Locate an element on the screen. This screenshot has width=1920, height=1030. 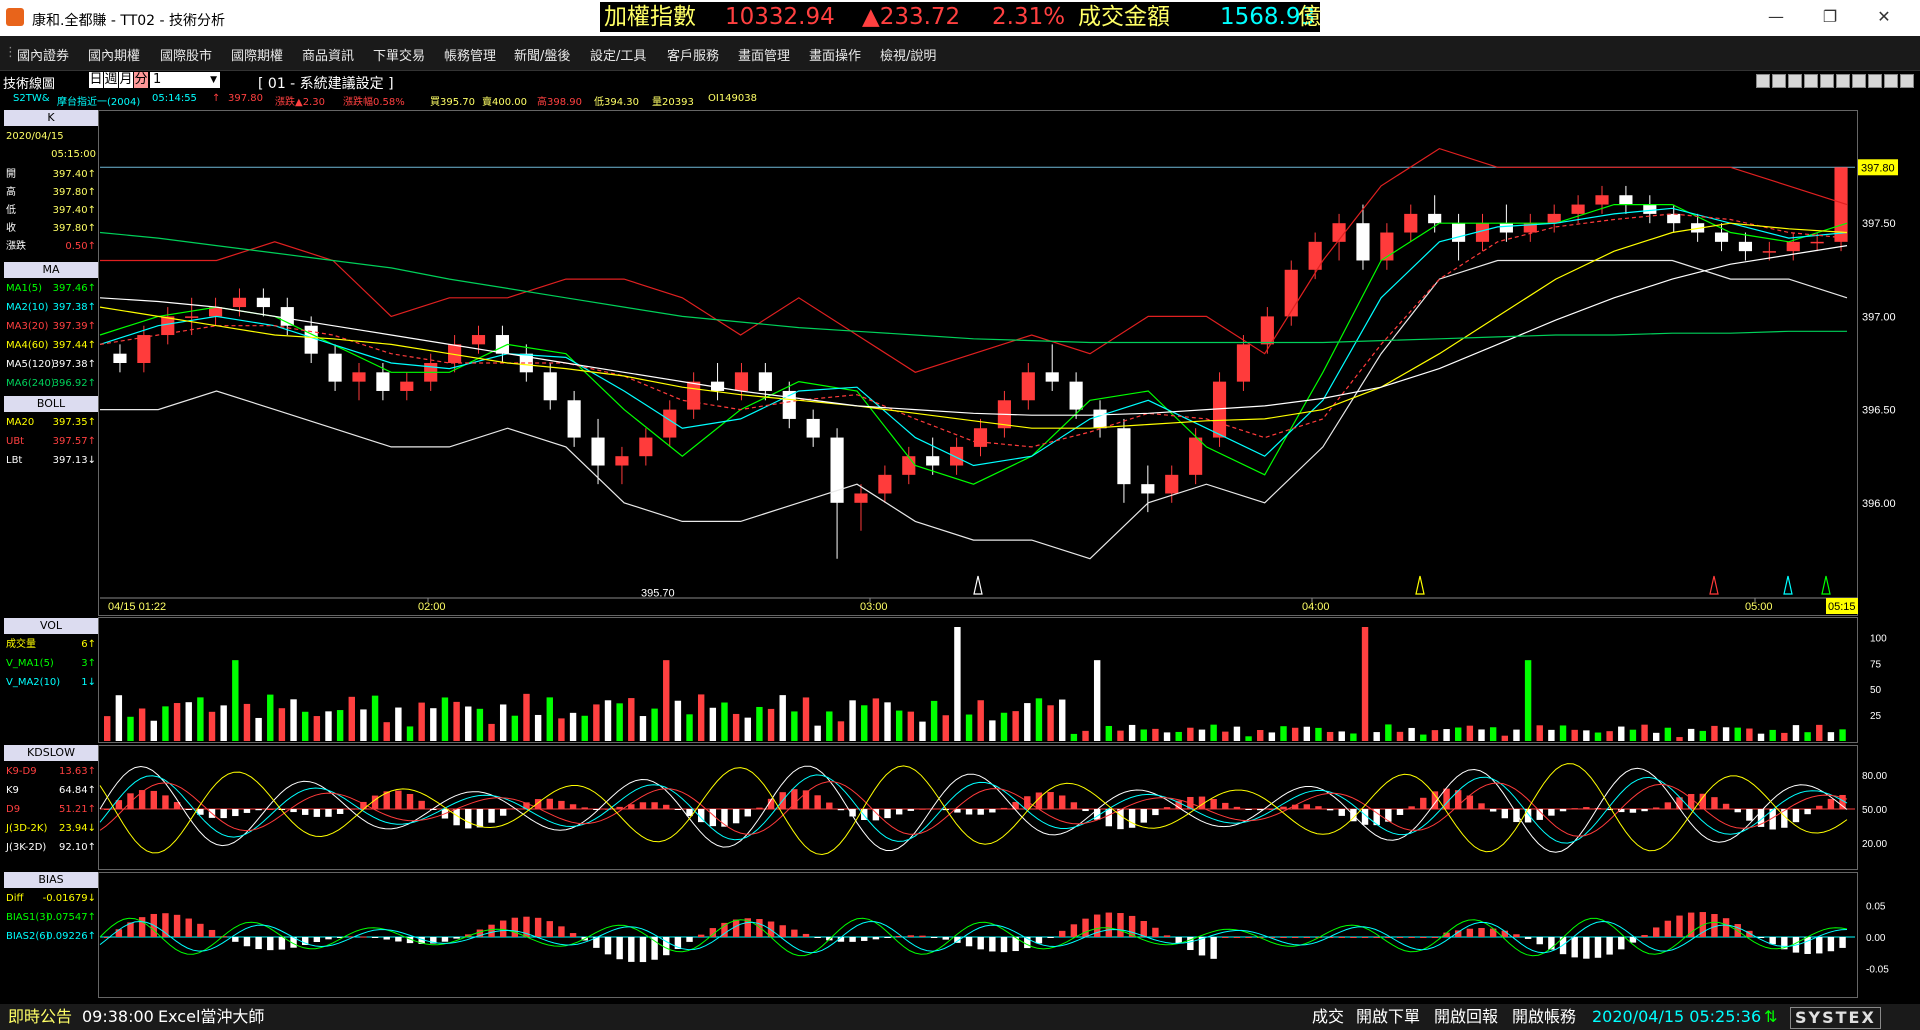
status-button-order: 開啟下單 is located at coordinates (1388, 1017).